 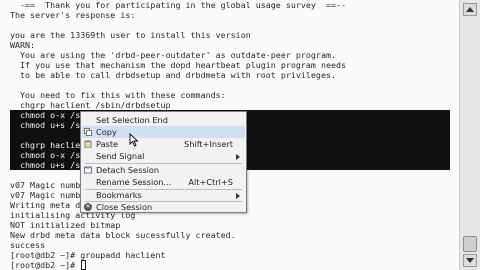 I want to click on menu-item-detach-session: Detach Session, so click(x=163, y=170).